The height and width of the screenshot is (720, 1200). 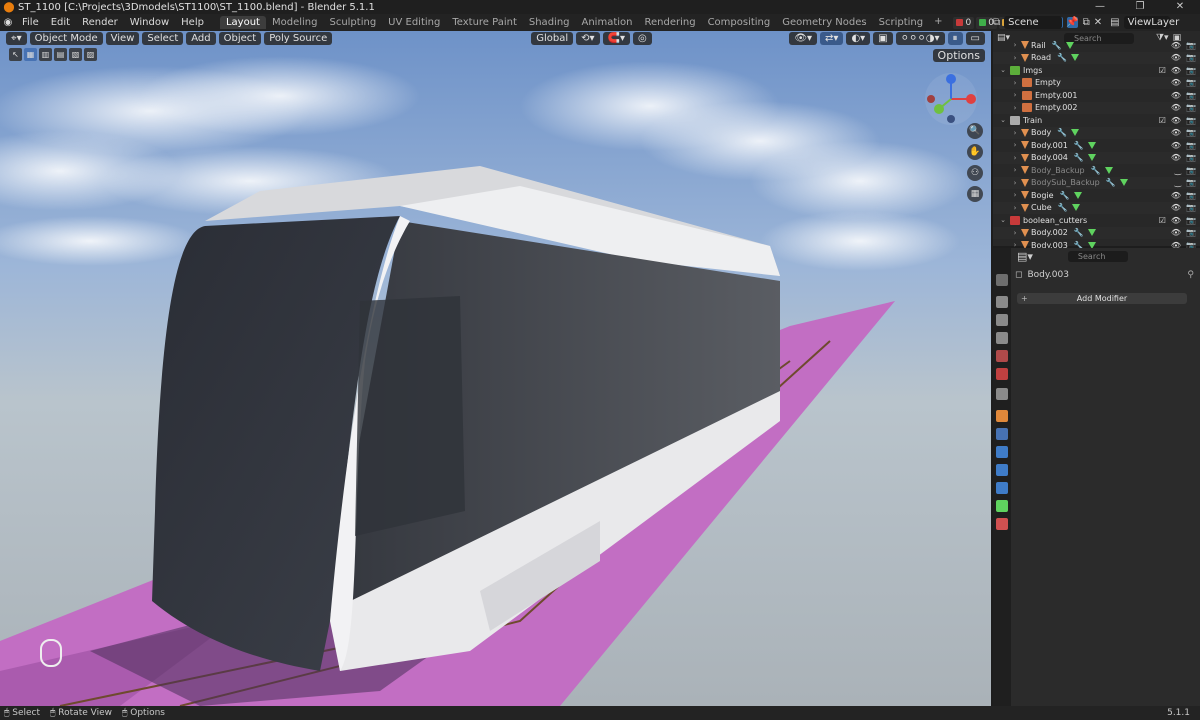 I want to click on outliner-item: › Road 🔧 👁 📷, so click(x=1096, y=57).